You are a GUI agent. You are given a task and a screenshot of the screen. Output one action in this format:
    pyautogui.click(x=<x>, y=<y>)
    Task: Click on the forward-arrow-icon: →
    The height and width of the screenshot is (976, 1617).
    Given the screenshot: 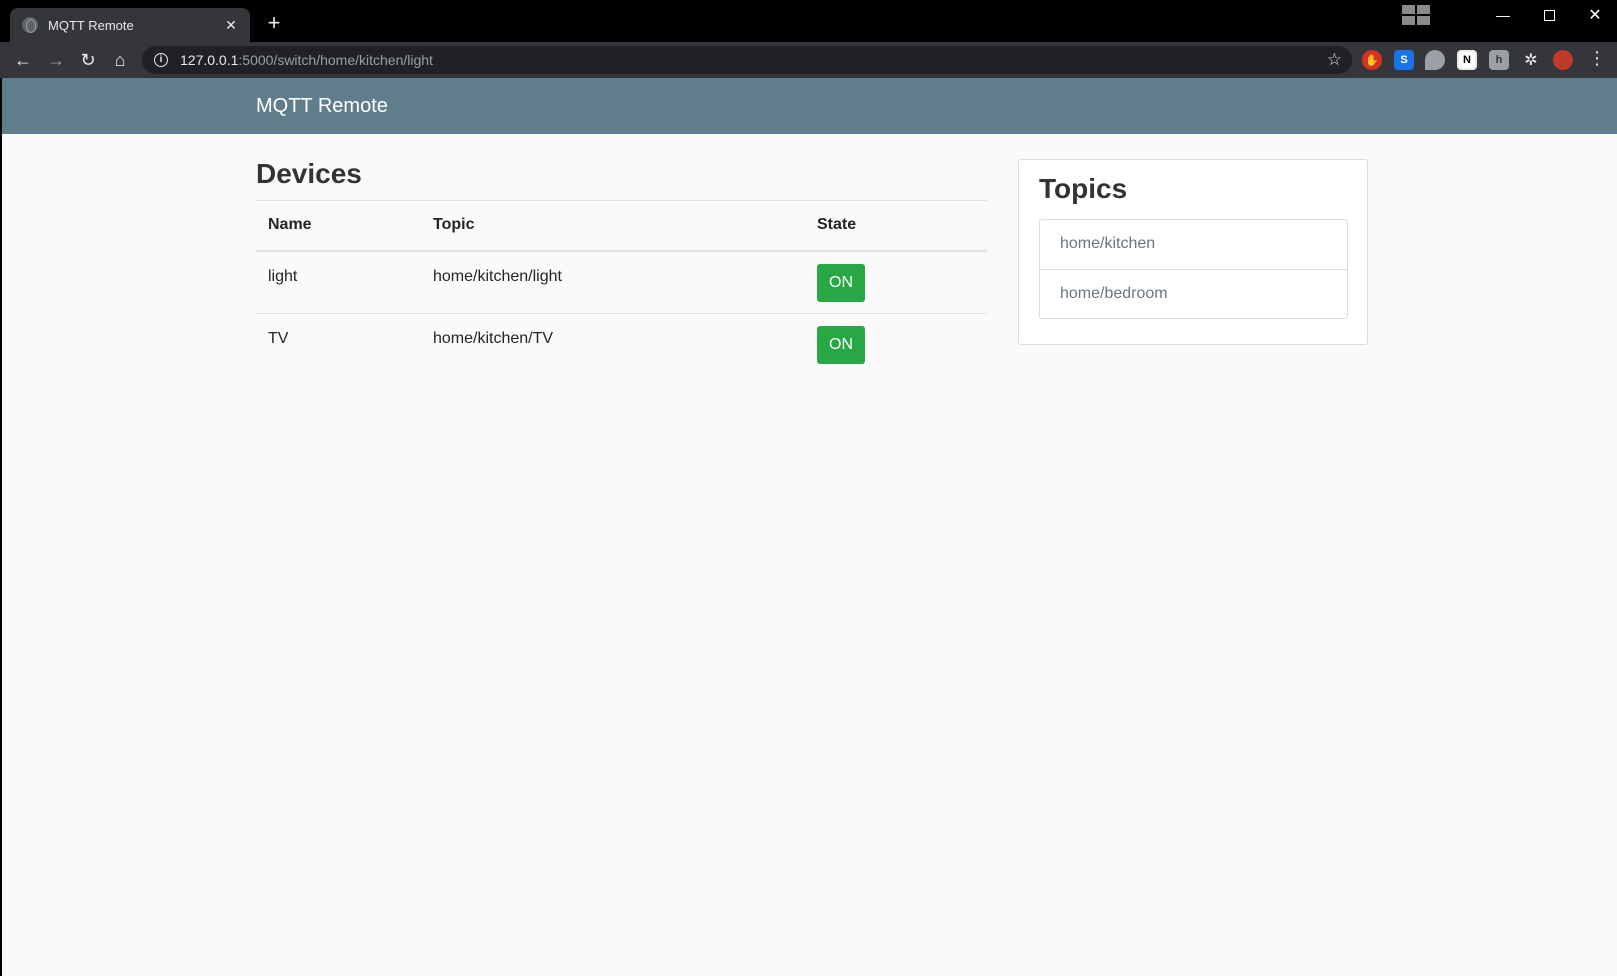 What is the action you would take?
    pyautogui.click(x=56, y=60)
    